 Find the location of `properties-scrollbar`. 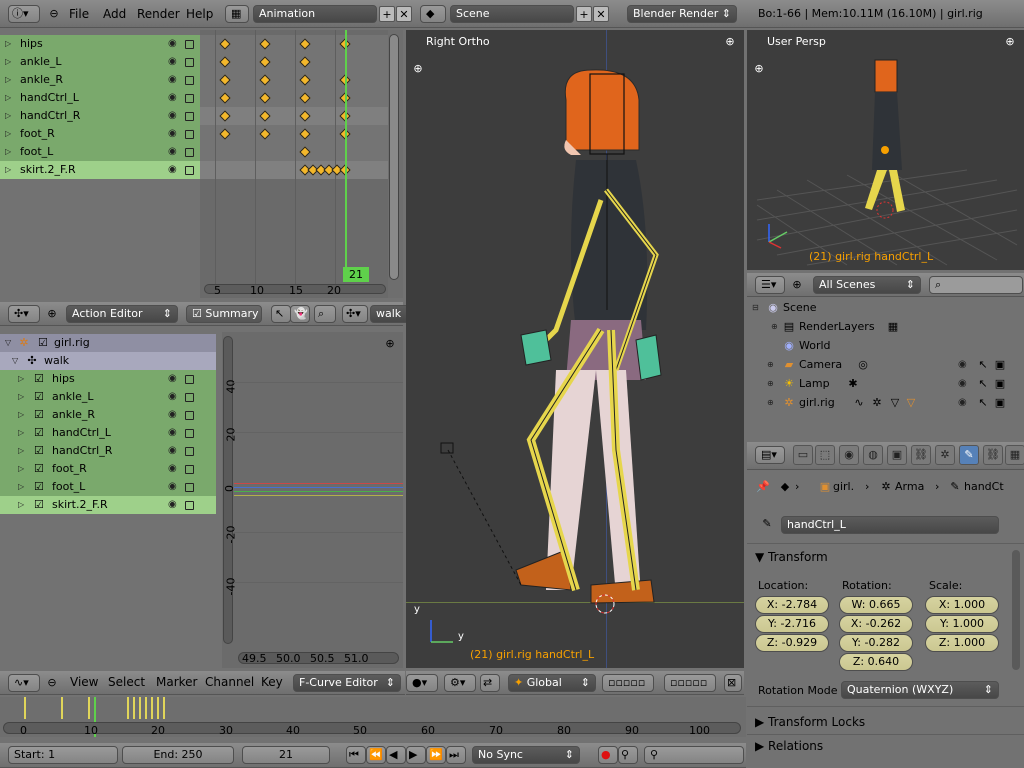

properties-scrollbar is located at coordinates (1016, 610).